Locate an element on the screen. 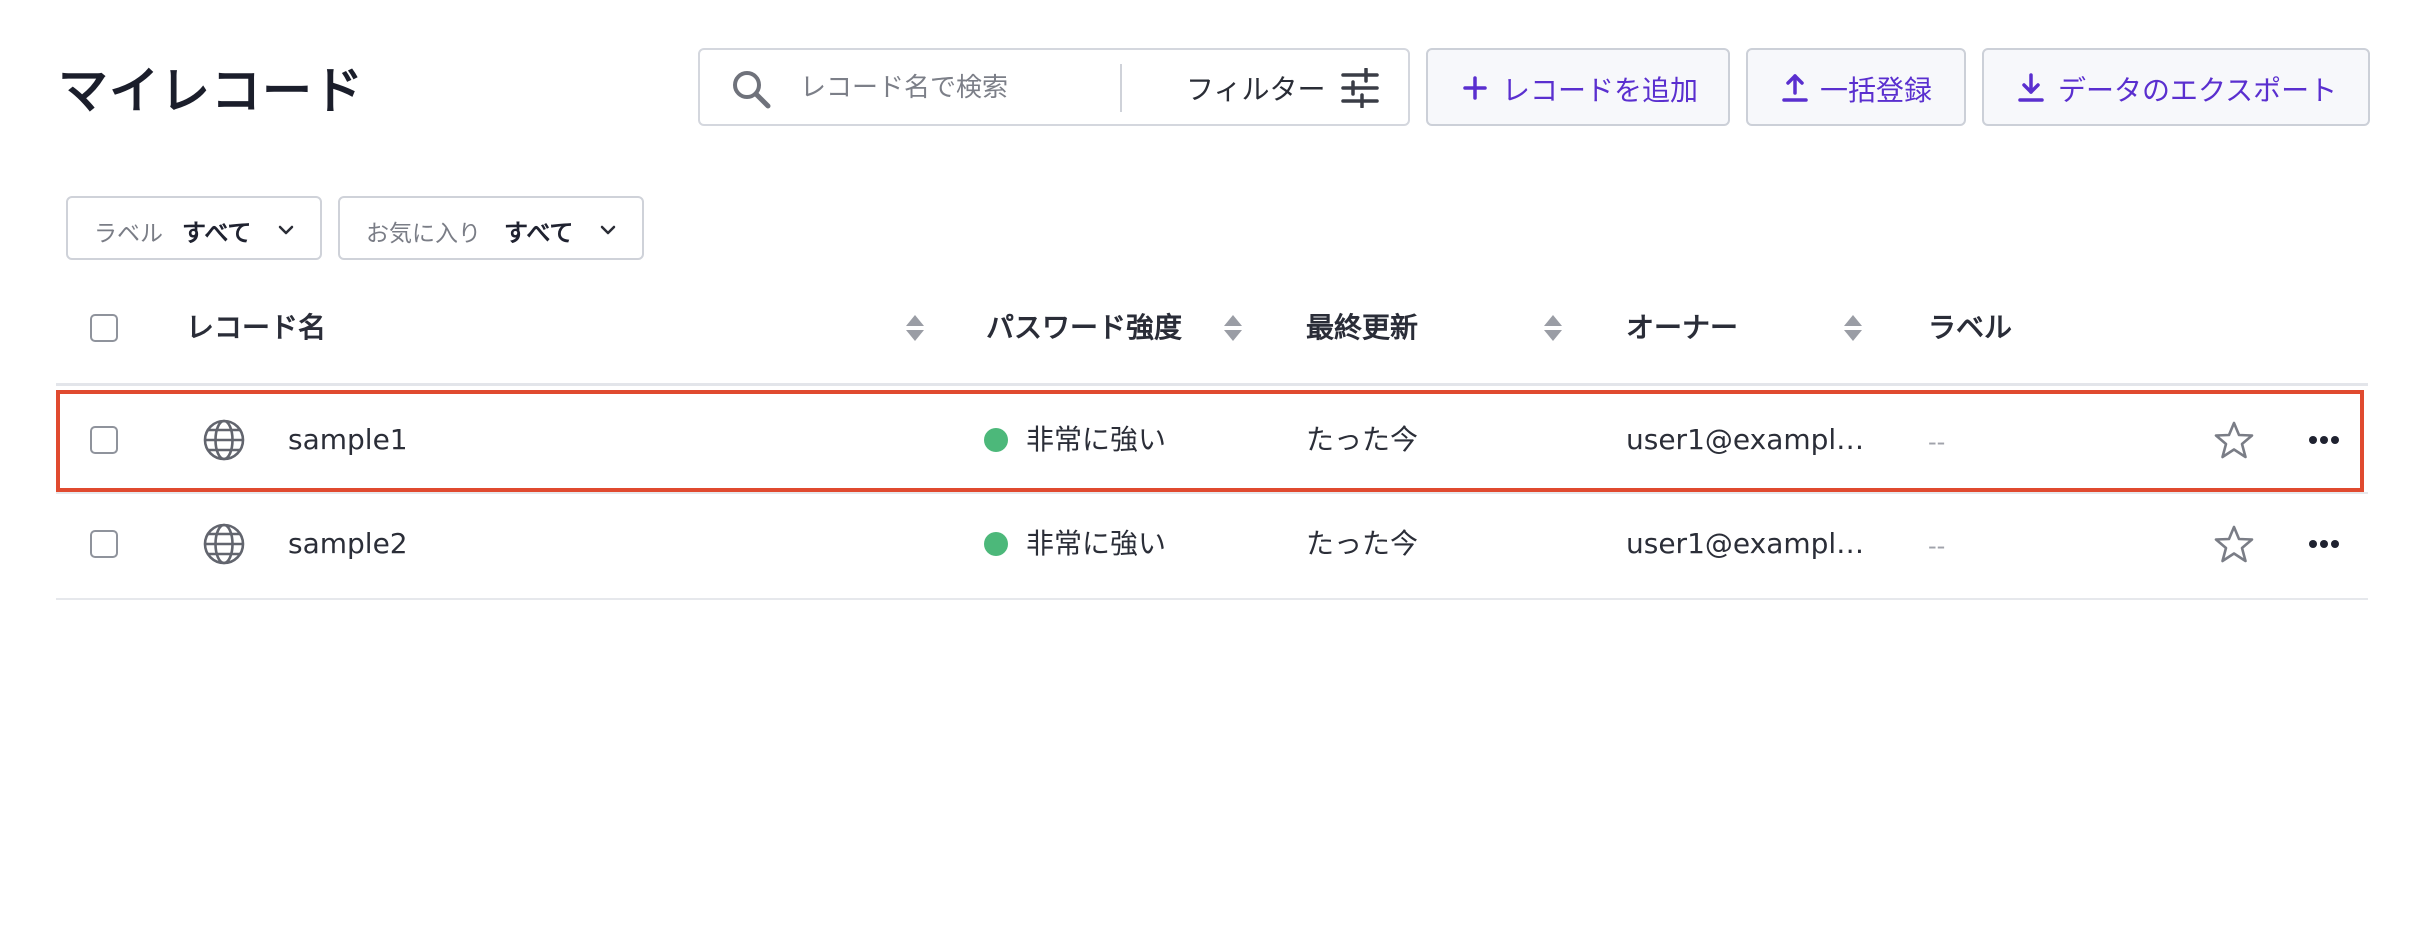 Image resolution: width=2428 pixels, height=932 pixels. column-header-last-updated: 最終更新 is located at coordinates (1362, 328).